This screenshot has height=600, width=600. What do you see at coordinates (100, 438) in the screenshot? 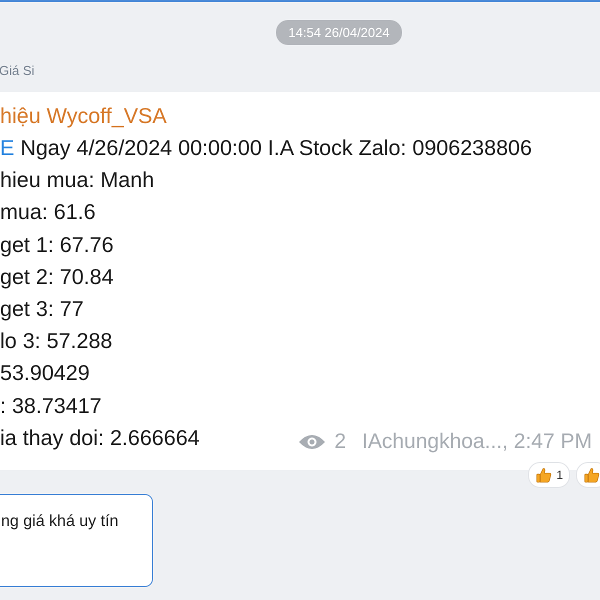
I see `message-line: ia thay doi: 2.666664` at bounding box center [100, 438].